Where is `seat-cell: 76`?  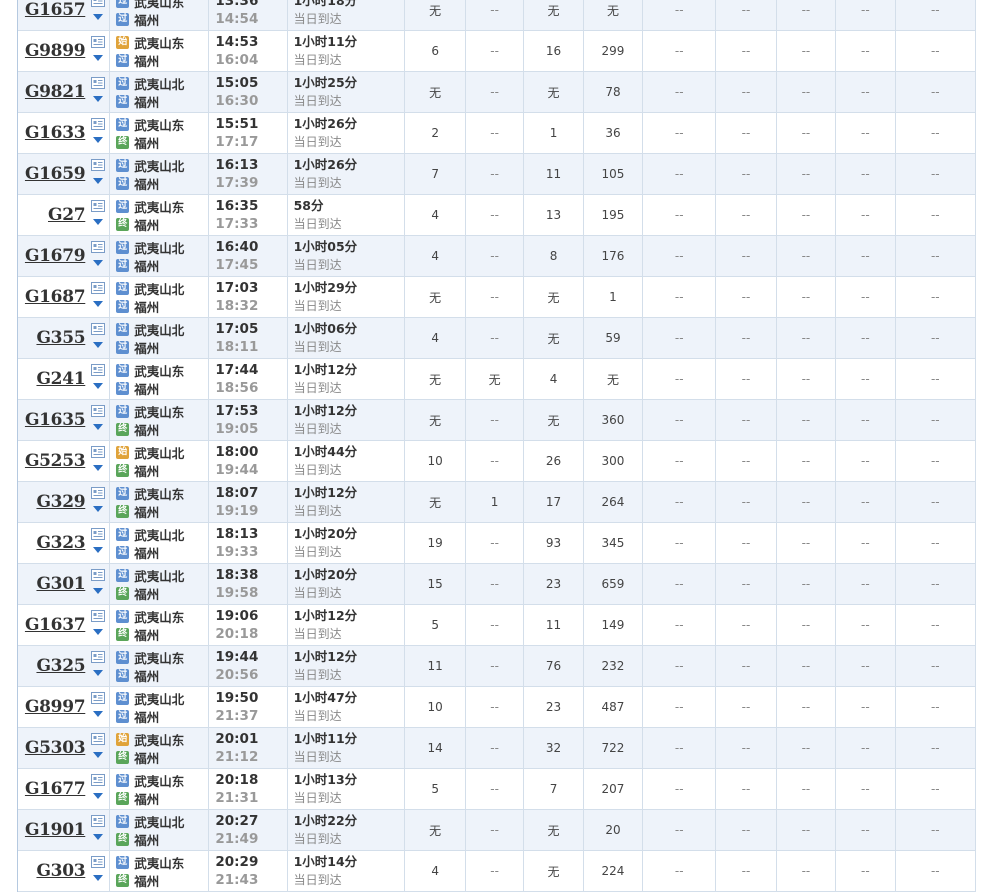
seat-cell: 76 is located at coordinates (553, 666).